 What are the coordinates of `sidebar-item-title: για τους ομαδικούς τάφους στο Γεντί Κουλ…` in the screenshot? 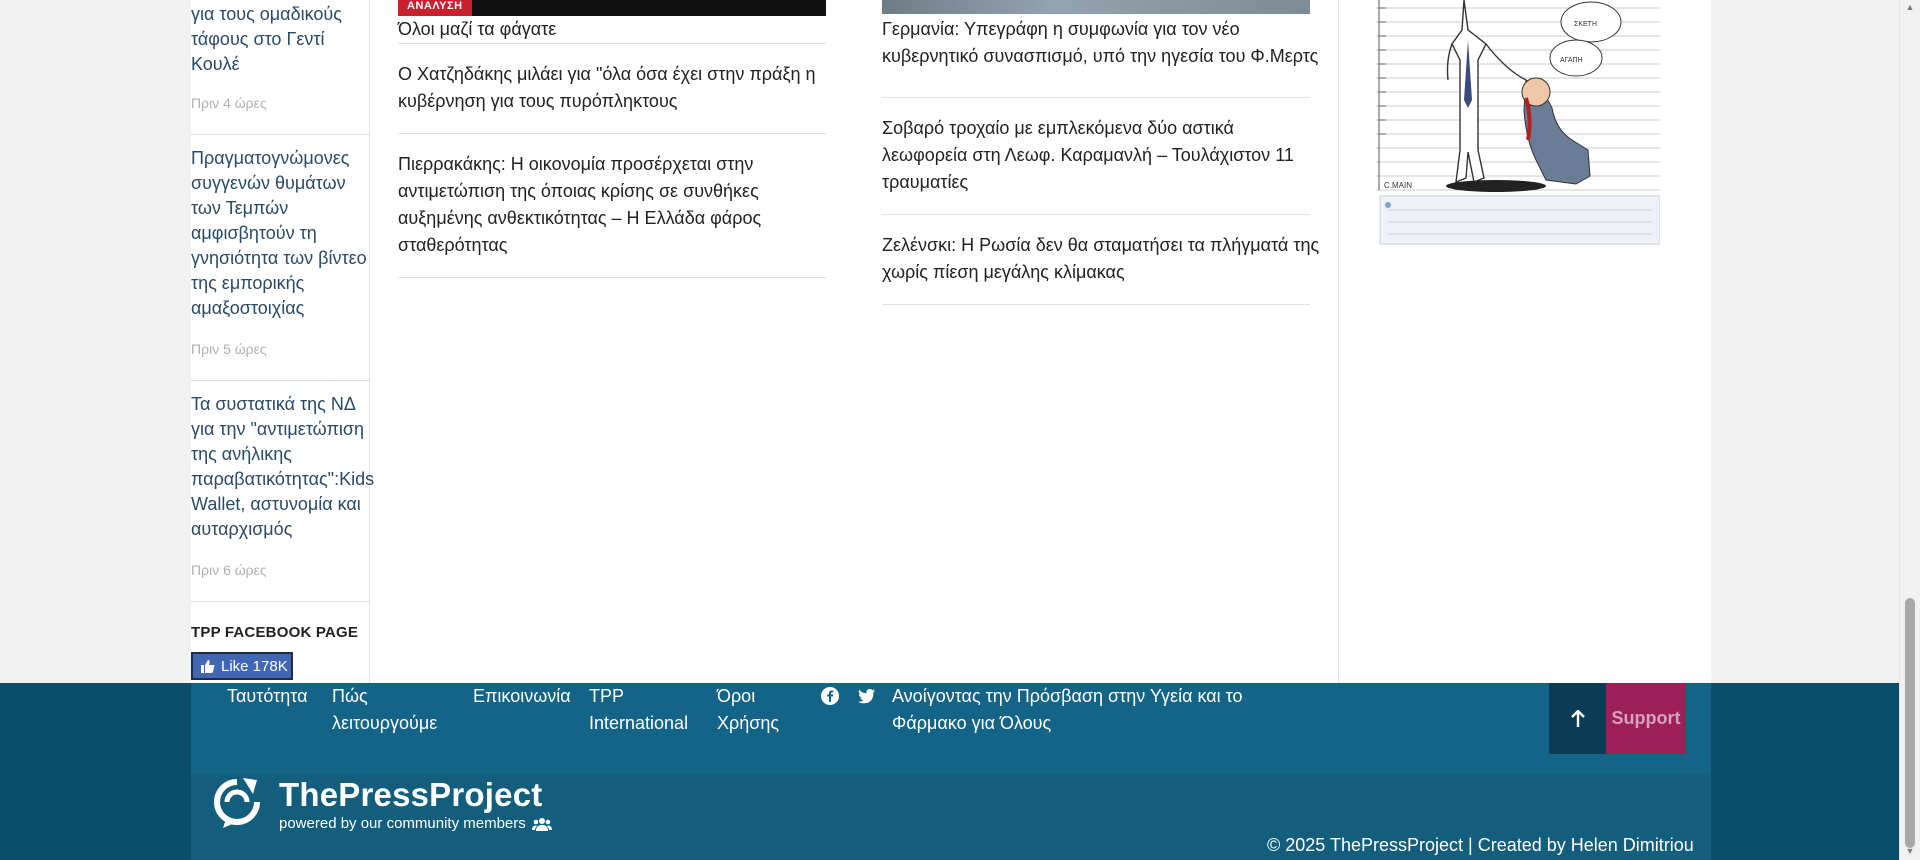 It's located at (280, 39).